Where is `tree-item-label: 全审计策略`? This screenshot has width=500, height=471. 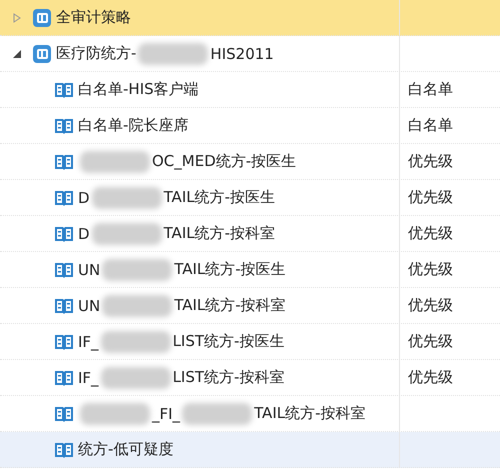
tree-item-label: 全审计策略 is located at coordinates (93, 17).